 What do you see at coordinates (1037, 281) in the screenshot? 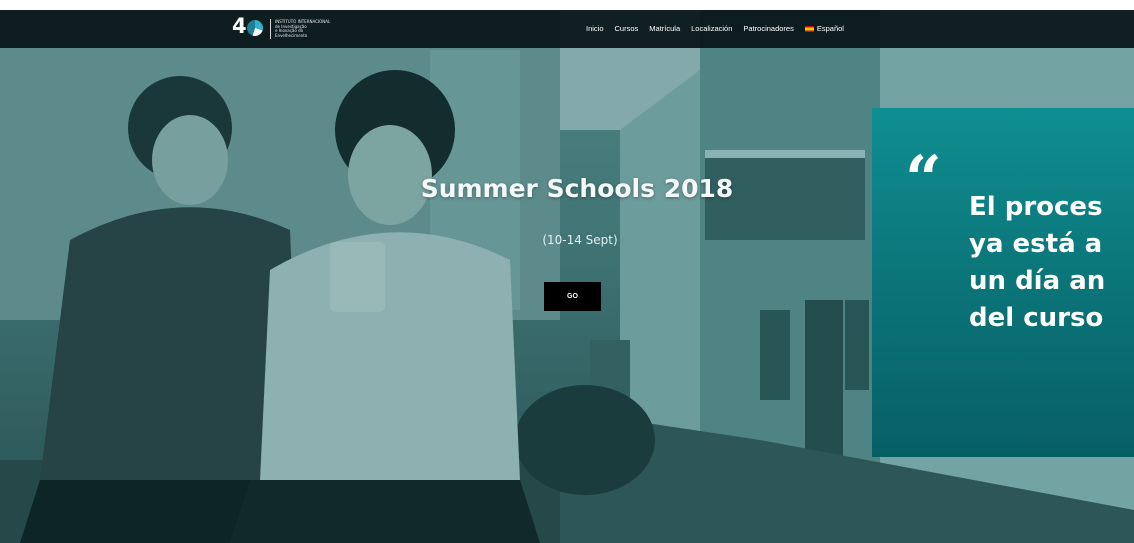
I see `quote-line: un día an` at bounding box center [1037, 281].